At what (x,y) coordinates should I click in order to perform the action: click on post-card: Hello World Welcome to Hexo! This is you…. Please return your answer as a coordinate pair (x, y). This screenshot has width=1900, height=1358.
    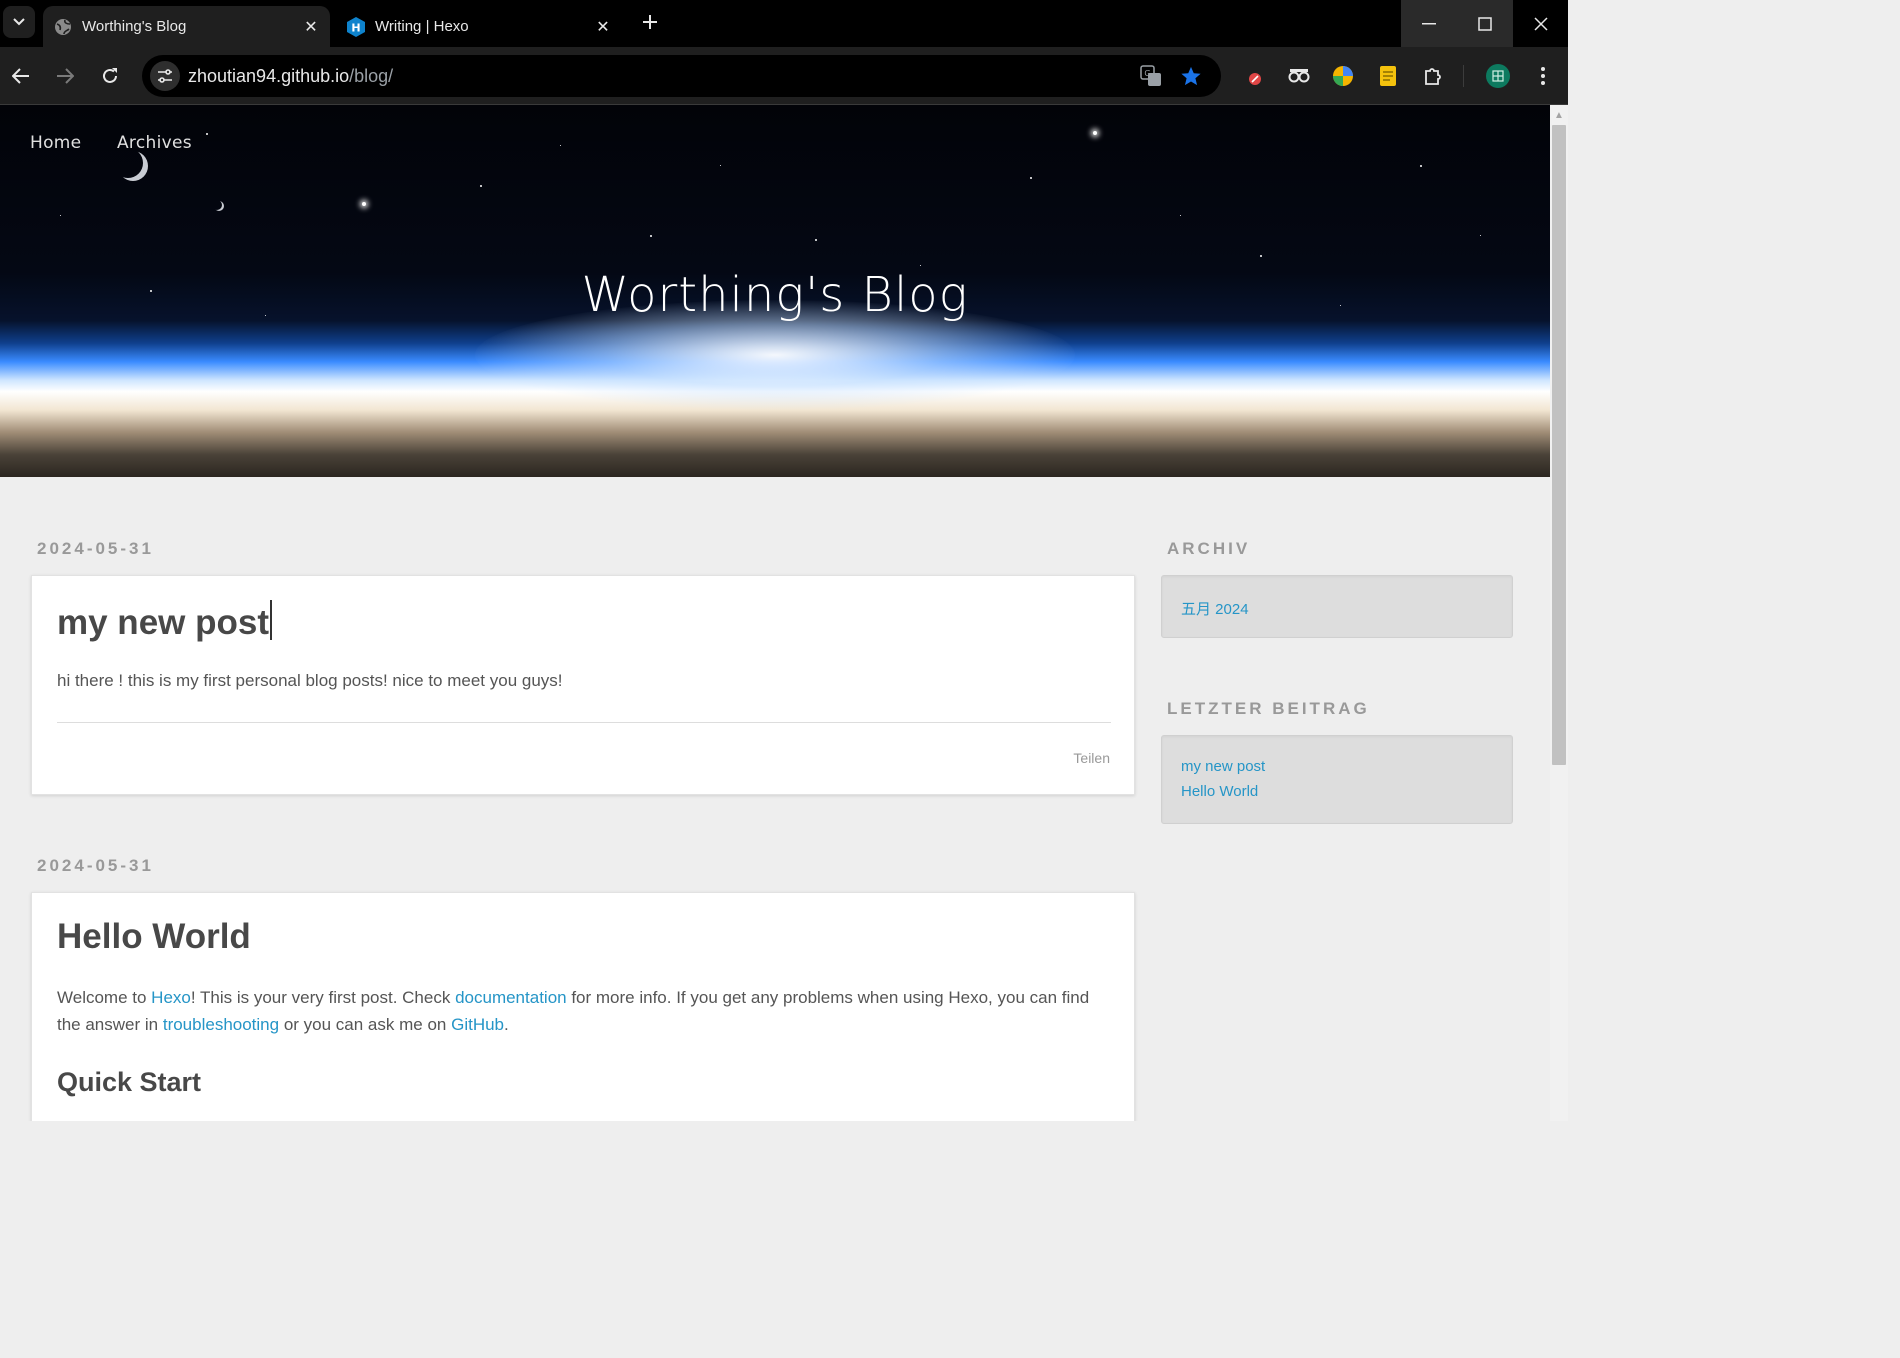
    Looking at the image, I should click on (583, 1006).